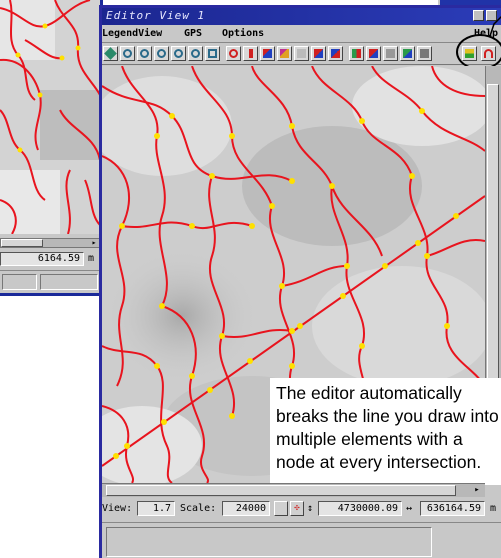 This screenshot has height=558, width=501. What do you see at coordinates (373, 53) in the screenshot?
I see `table-icon` at bounding box center [373, 53].